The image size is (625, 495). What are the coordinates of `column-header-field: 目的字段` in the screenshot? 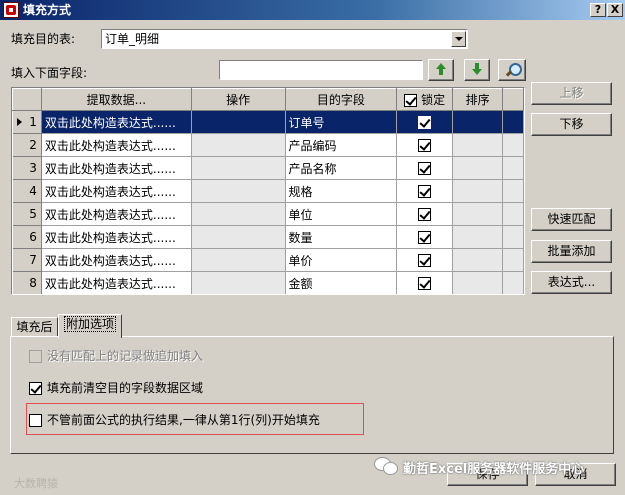 It's located at (341, 99).